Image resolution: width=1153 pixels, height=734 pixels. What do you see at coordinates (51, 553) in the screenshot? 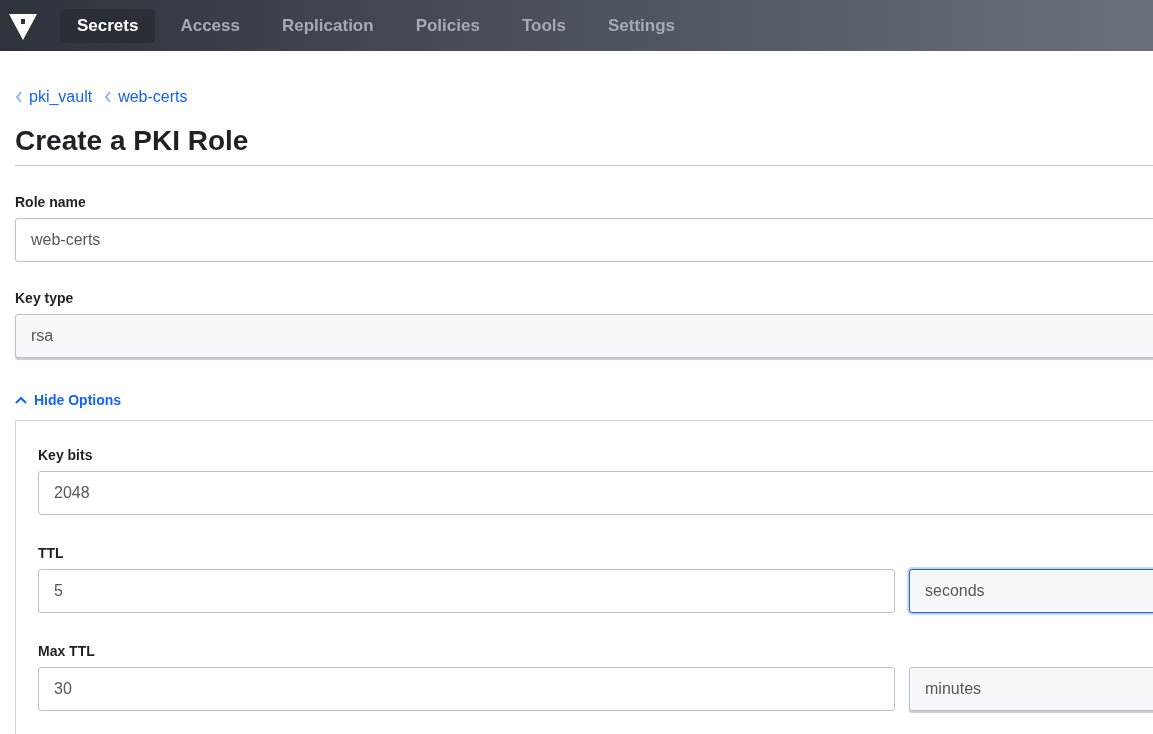
I see `field-label: TTL` at bounding box center [51, 553].